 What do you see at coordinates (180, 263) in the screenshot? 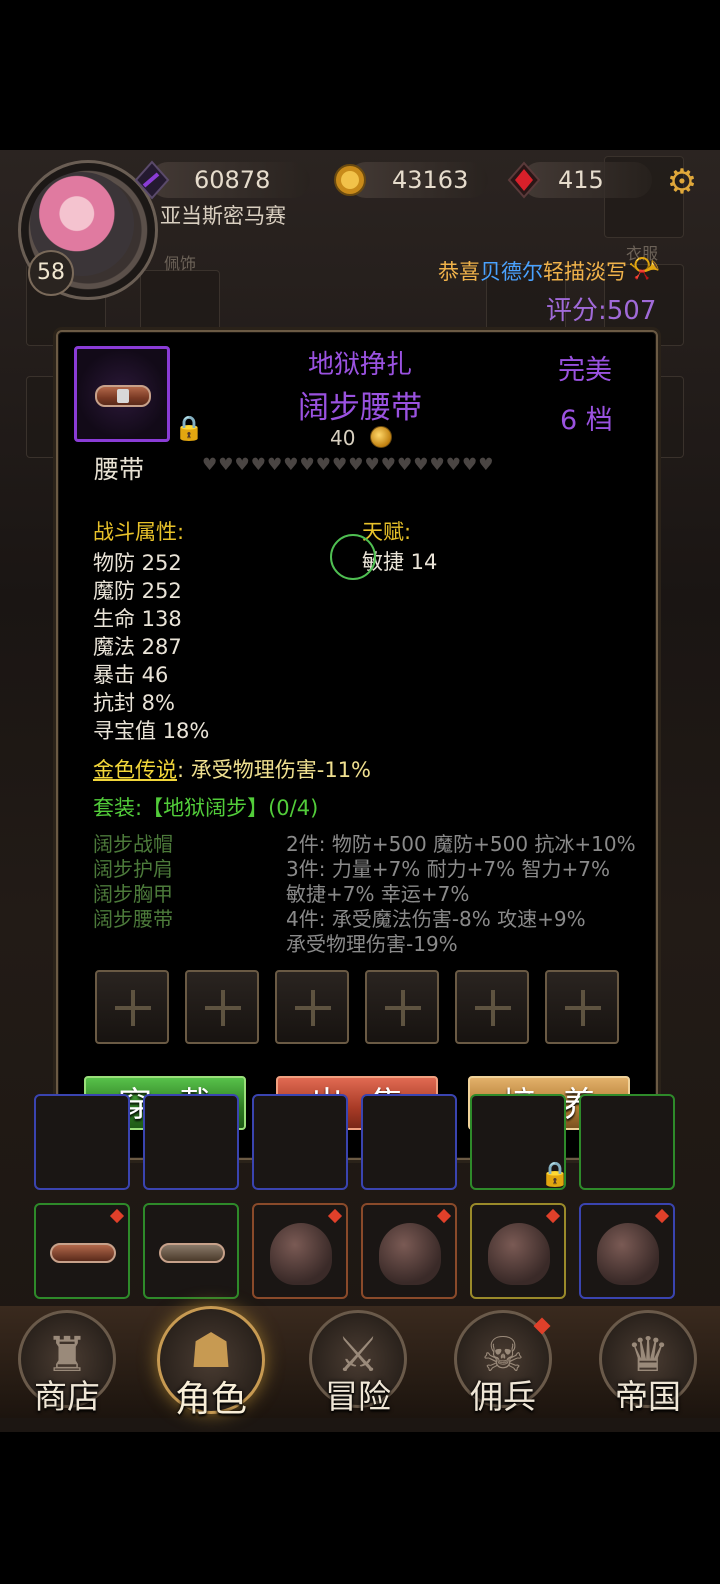
I see `equip-slot-label-accessory: 佩饰` at bounding box center [180, 263].